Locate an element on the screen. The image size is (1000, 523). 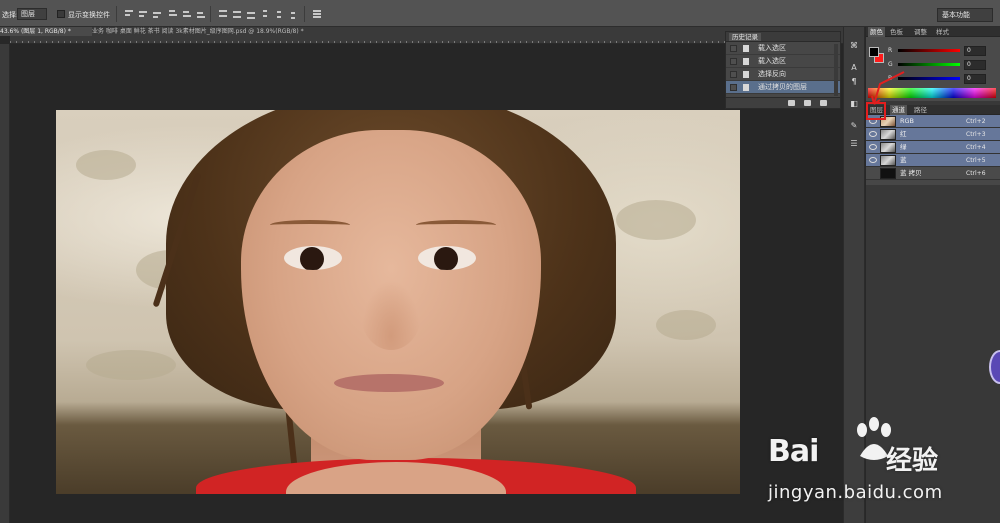
history-item: 选择反向 is located at coordinates (783, 74).